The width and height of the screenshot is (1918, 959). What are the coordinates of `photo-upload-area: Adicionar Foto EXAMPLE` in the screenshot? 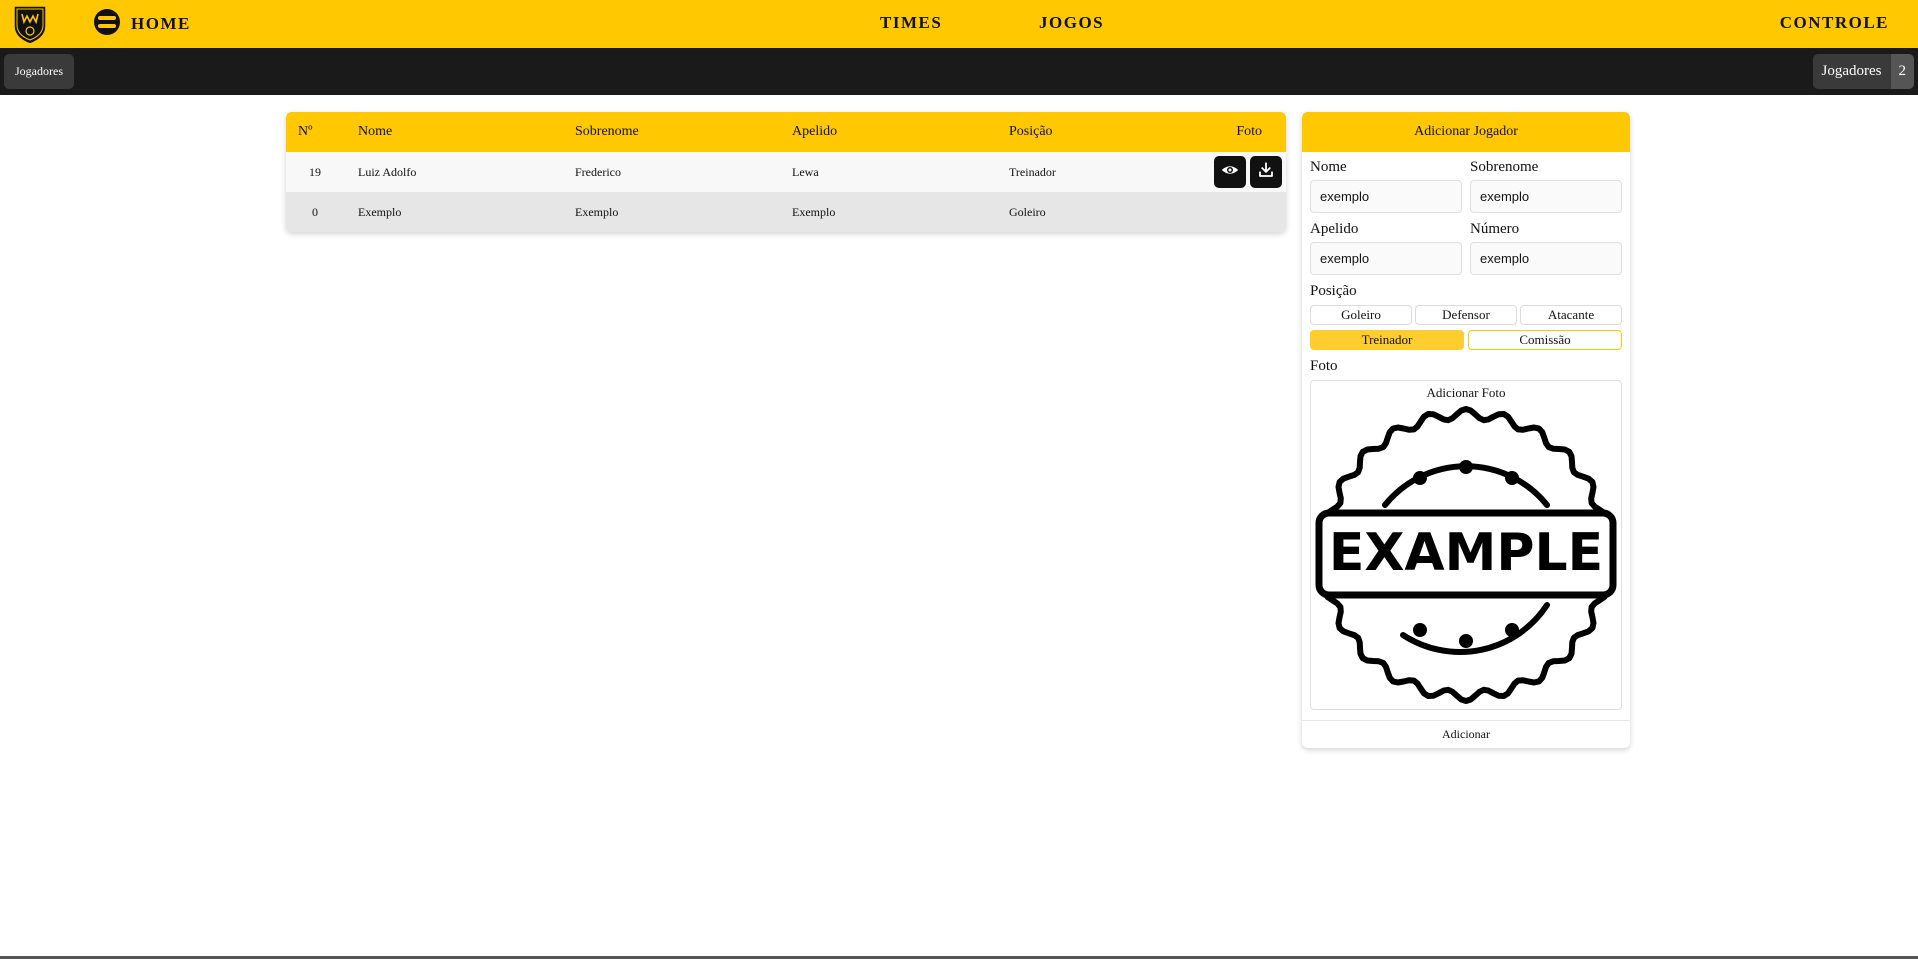 It's located at (1466, 545).